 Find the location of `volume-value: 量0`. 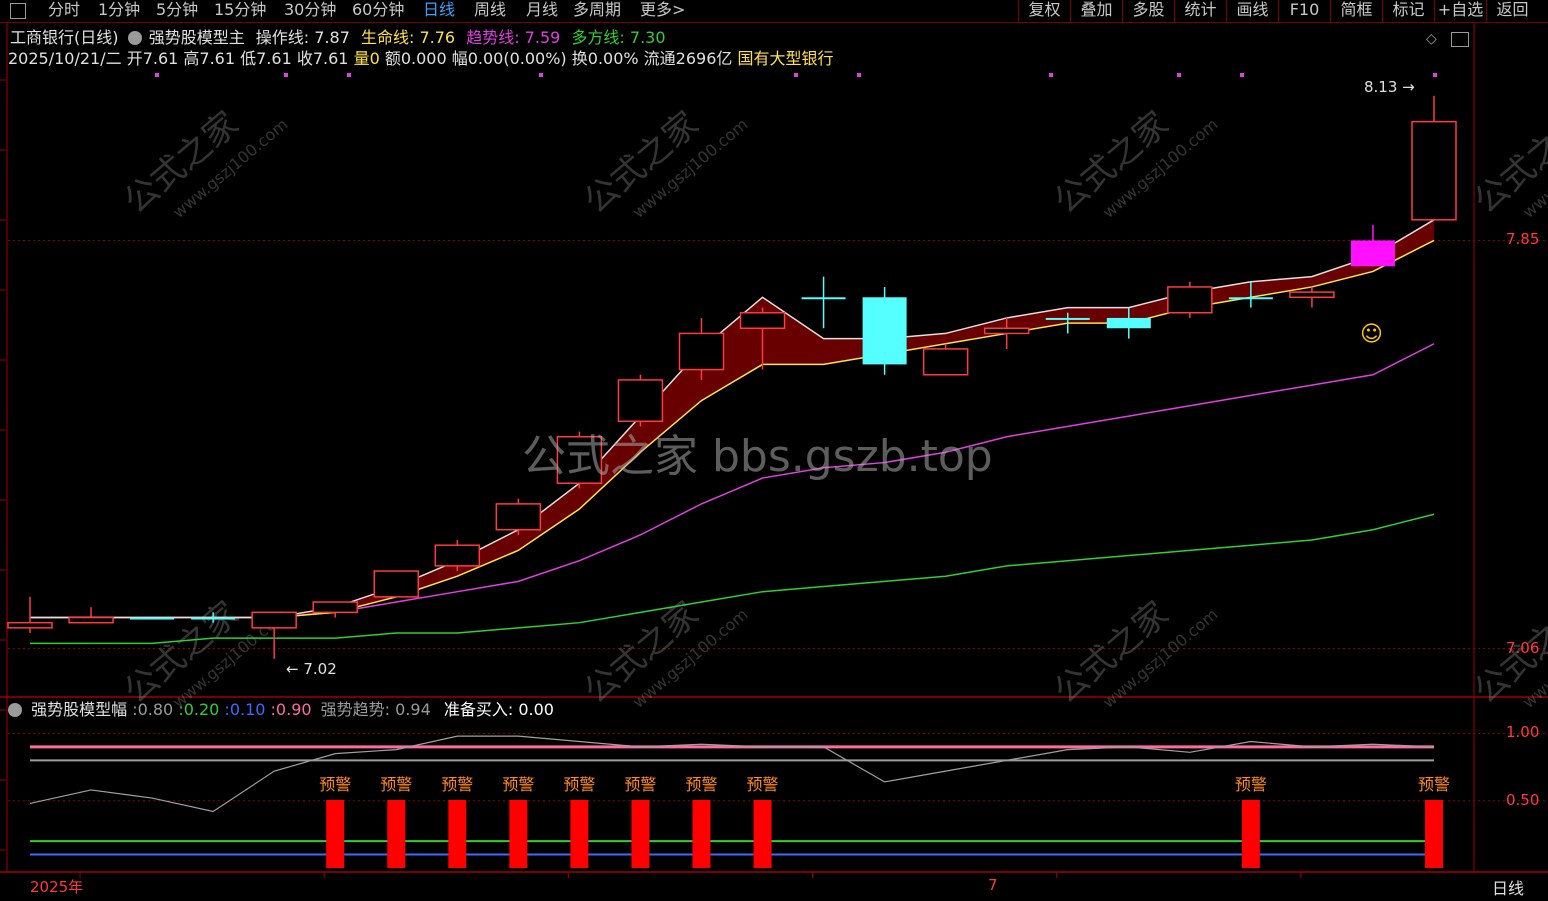

volume-value: 量0 is located at coordinates (366, 58).